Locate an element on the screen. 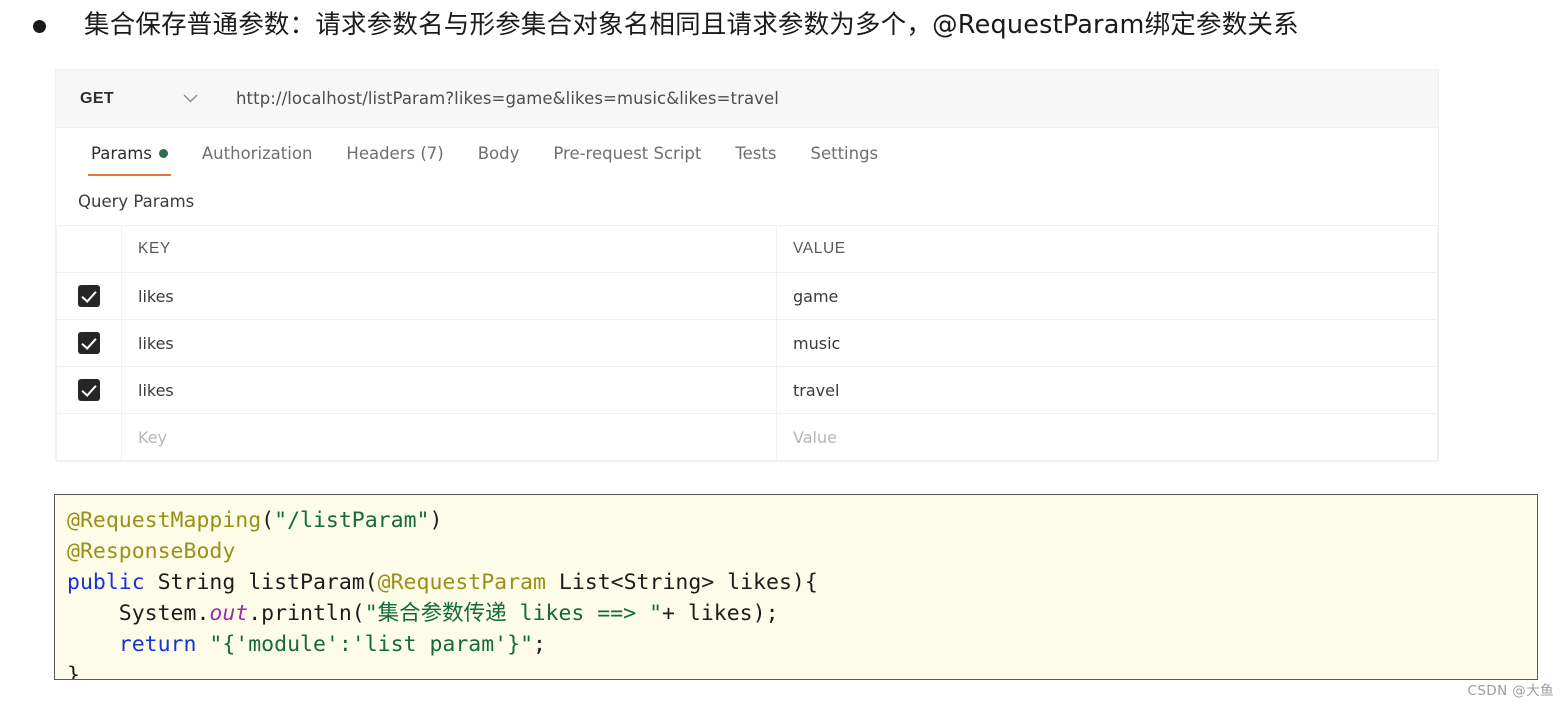 This screenshot has height=707, width=1560. table-header-checkbox-cell is located at coordinates (89, 249).